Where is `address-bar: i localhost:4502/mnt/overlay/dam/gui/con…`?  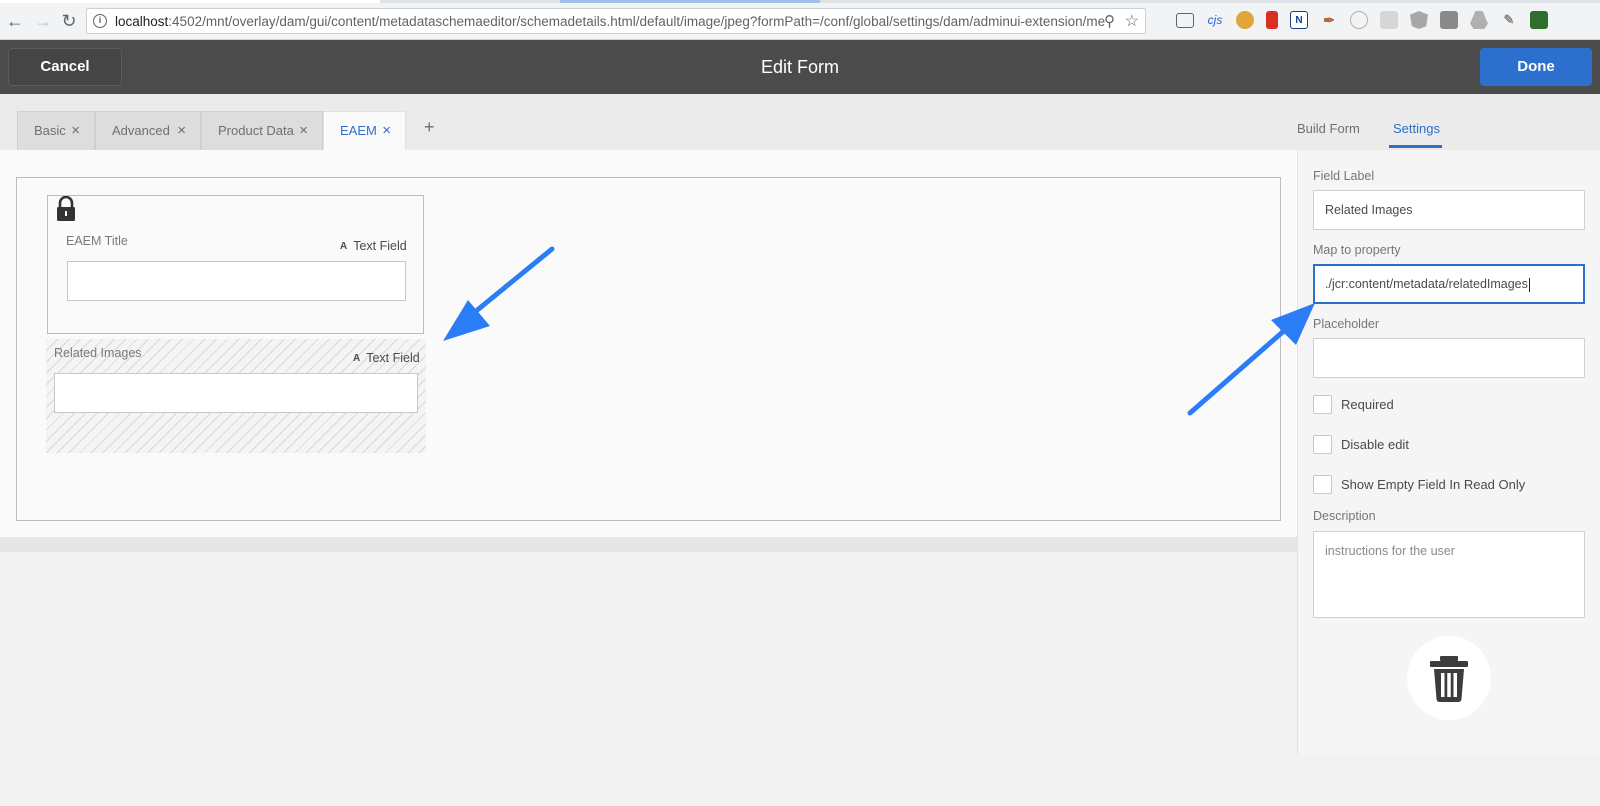
address-bar: i localhost:4502/mnt/overlay/dam/gui/con… is located at coordinates (616, 21).